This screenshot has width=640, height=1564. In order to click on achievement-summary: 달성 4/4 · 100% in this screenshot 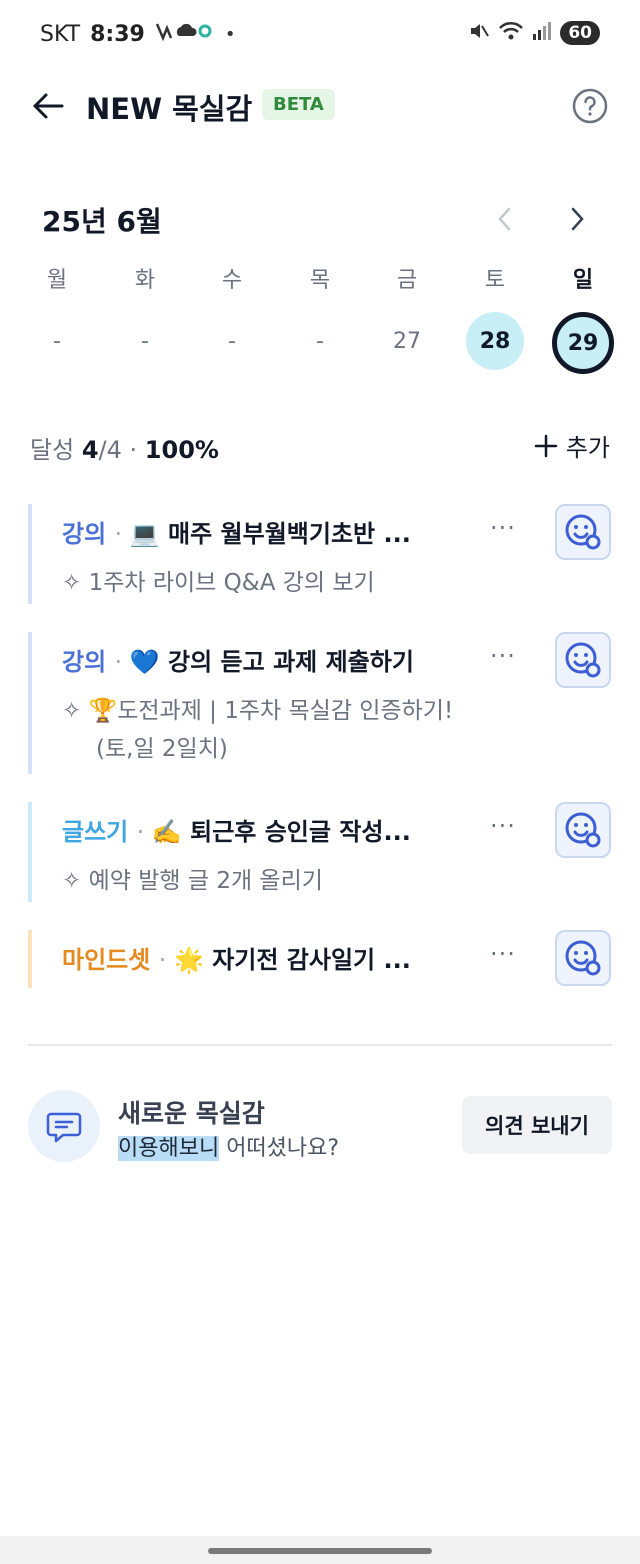, I will do `click(124, 447)`.